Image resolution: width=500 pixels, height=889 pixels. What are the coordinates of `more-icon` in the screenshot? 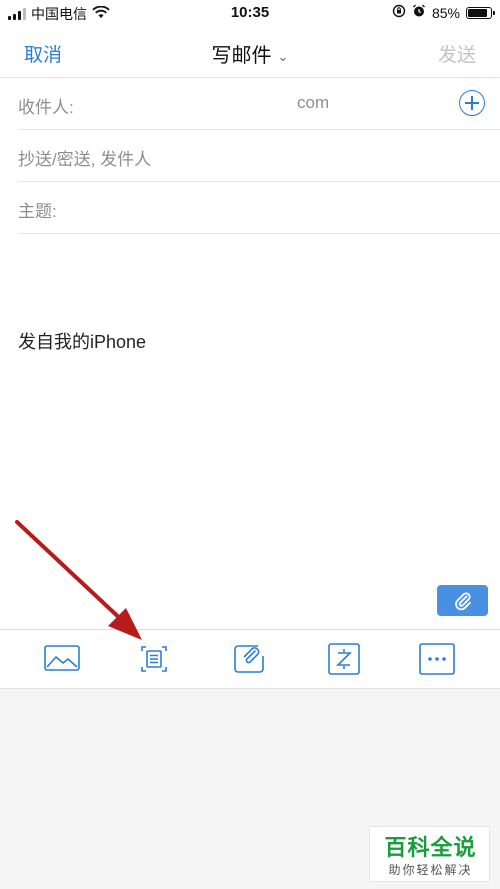 It's located at (437, 659).